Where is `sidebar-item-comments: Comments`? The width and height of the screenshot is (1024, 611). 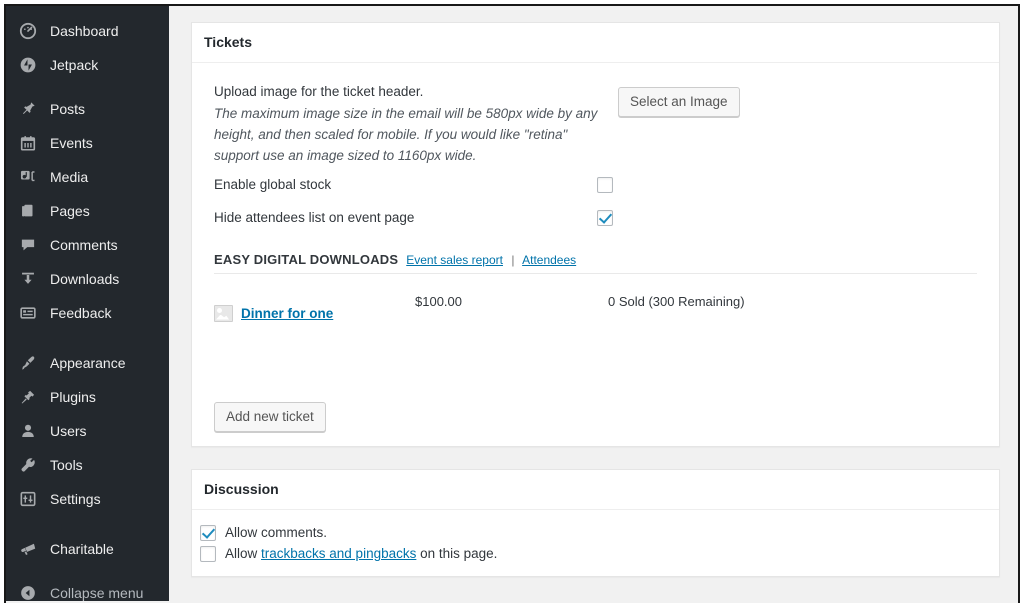 sidebar-item-comments: Comments is located at coordinates (87, 245).